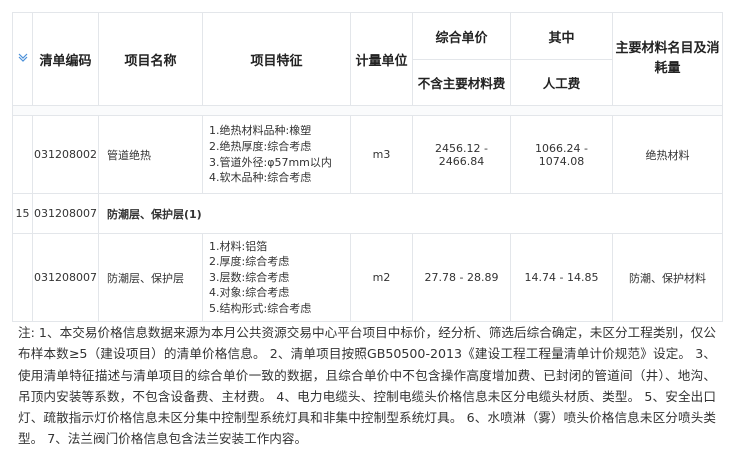 Image resolution: width=741 pixels, height=471 pixels. I want to click on col-header-name: 项目名称, so click(150, 59).